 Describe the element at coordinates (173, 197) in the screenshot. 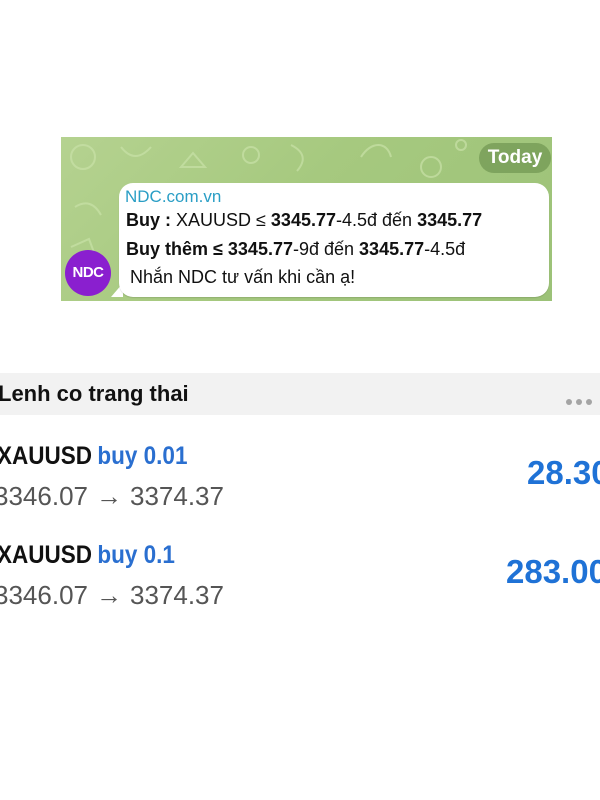

I see `sender-name-link: NDC.com.vn` at that location.